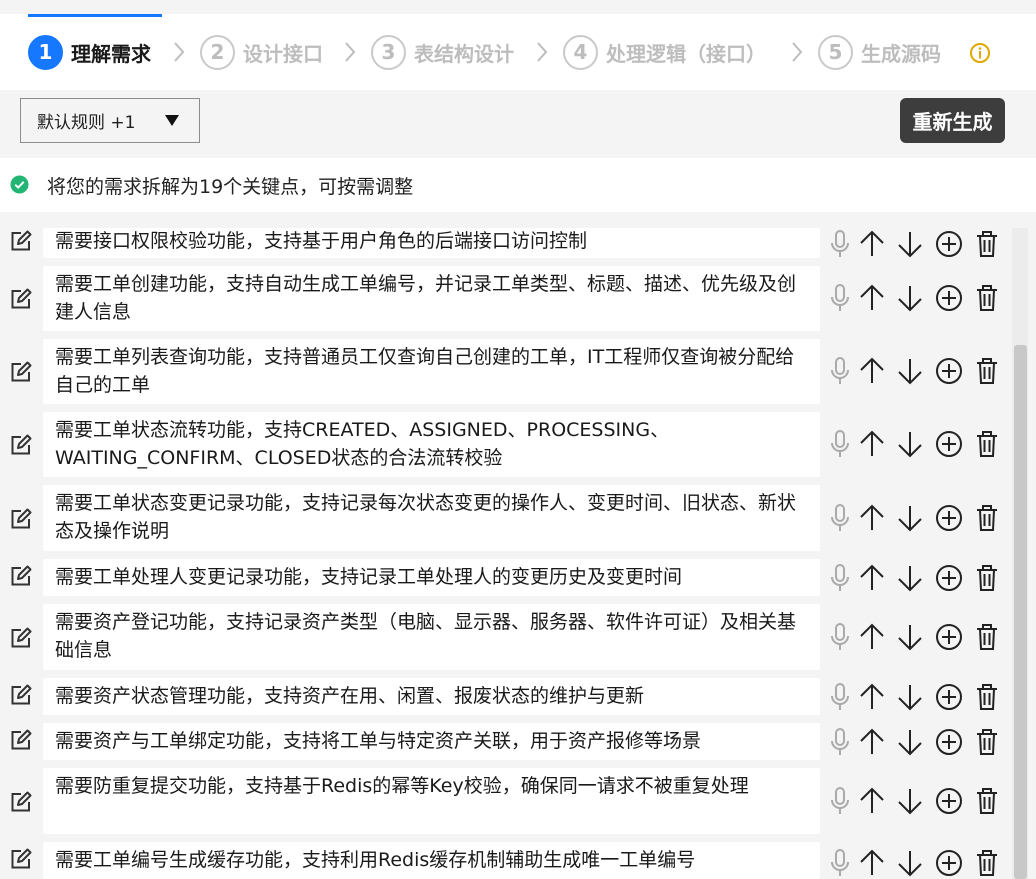  I want to click on requirement-text: 需要接口权限校验功能，支持基于用户角色的后端接口访问控制, so click(431, 243).